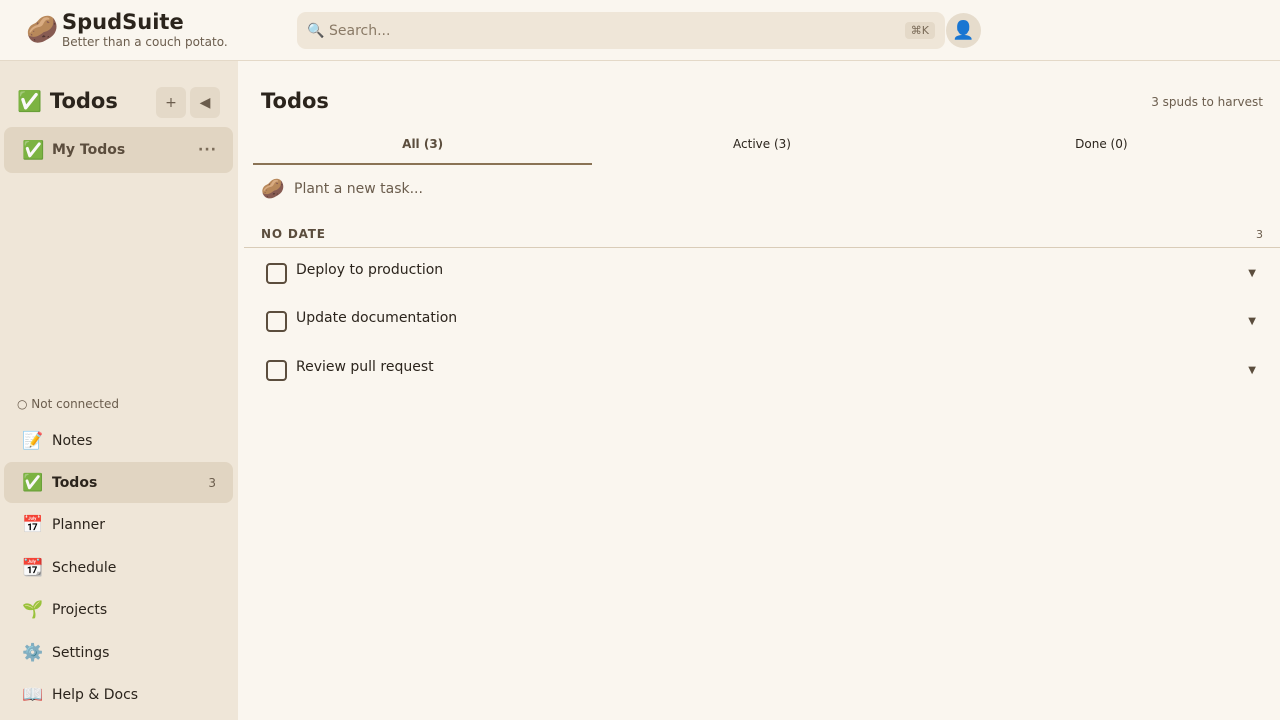  I want to click on todo-item: Update documentation ▼, so click(761, 321).